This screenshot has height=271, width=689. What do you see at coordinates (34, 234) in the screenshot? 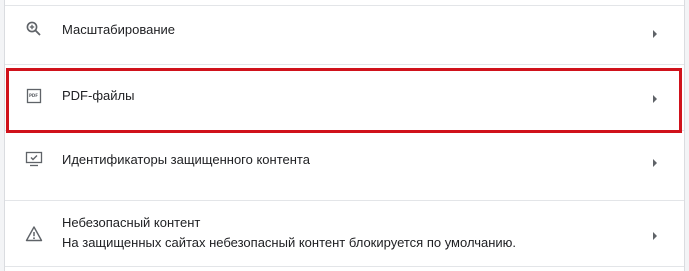
I see `warning-icon` at bounding box center [34, 234].